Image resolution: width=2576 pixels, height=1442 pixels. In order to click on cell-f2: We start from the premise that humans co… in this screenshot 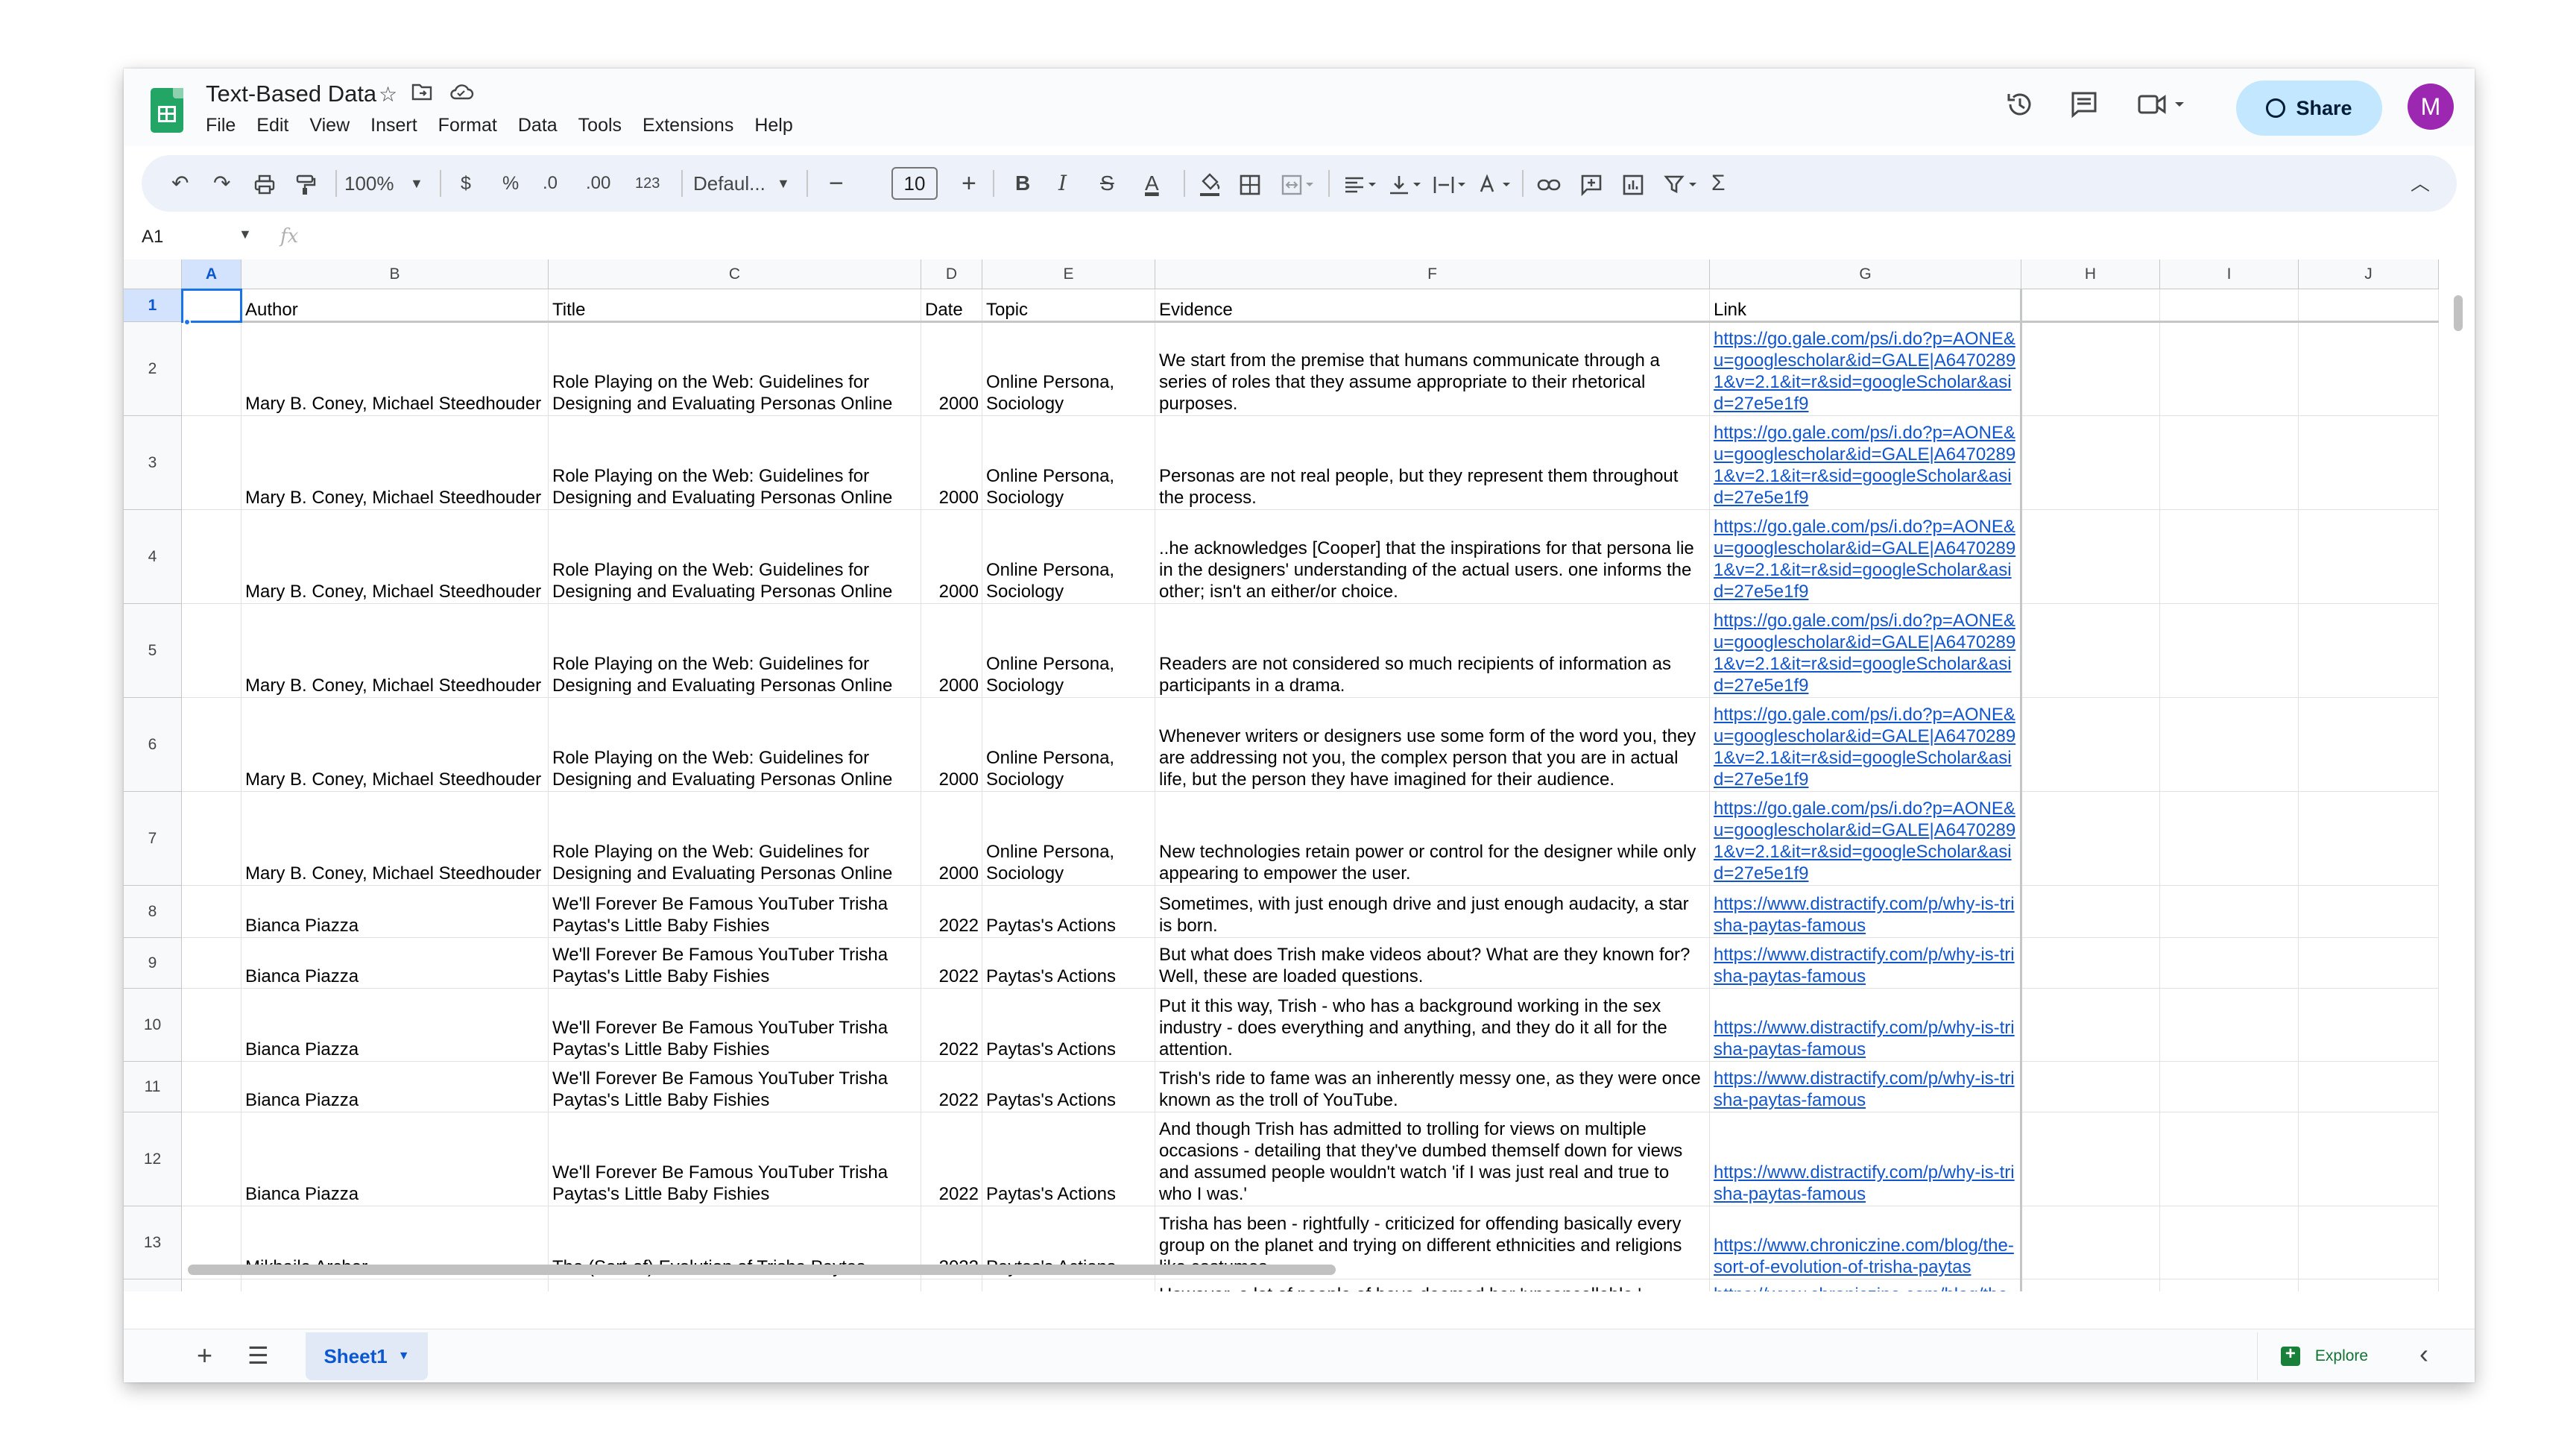, I will do `click(1433, 369)`.